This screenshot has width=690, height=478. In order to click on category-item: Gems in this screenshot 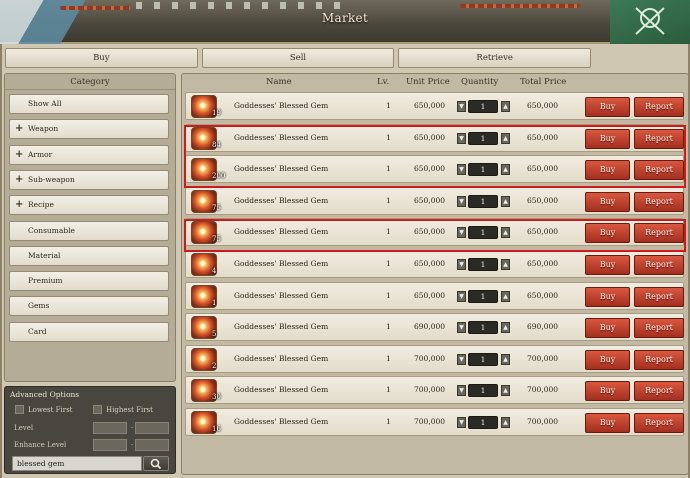, I will do `click(89, 306)`.